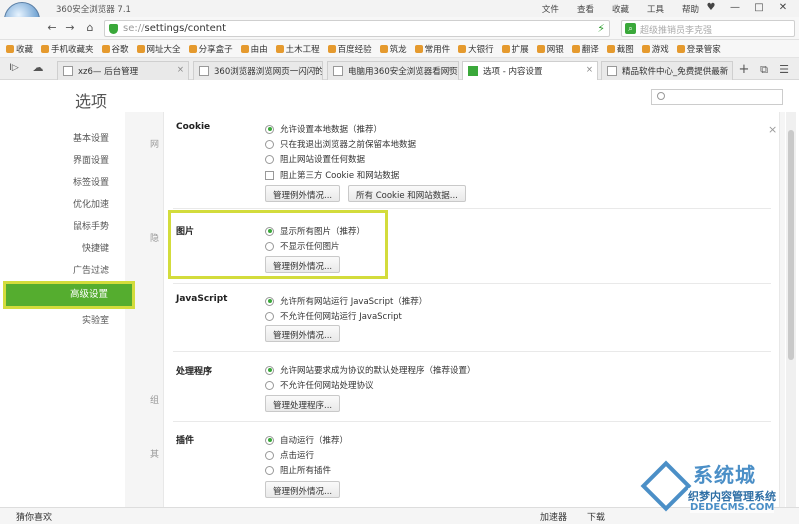 This screenshot has width=799, height=524. What do you see at coordinates (655, 9) in the screenshot?
I see `menu-tools: 工具` at bounding box center [655, 9].